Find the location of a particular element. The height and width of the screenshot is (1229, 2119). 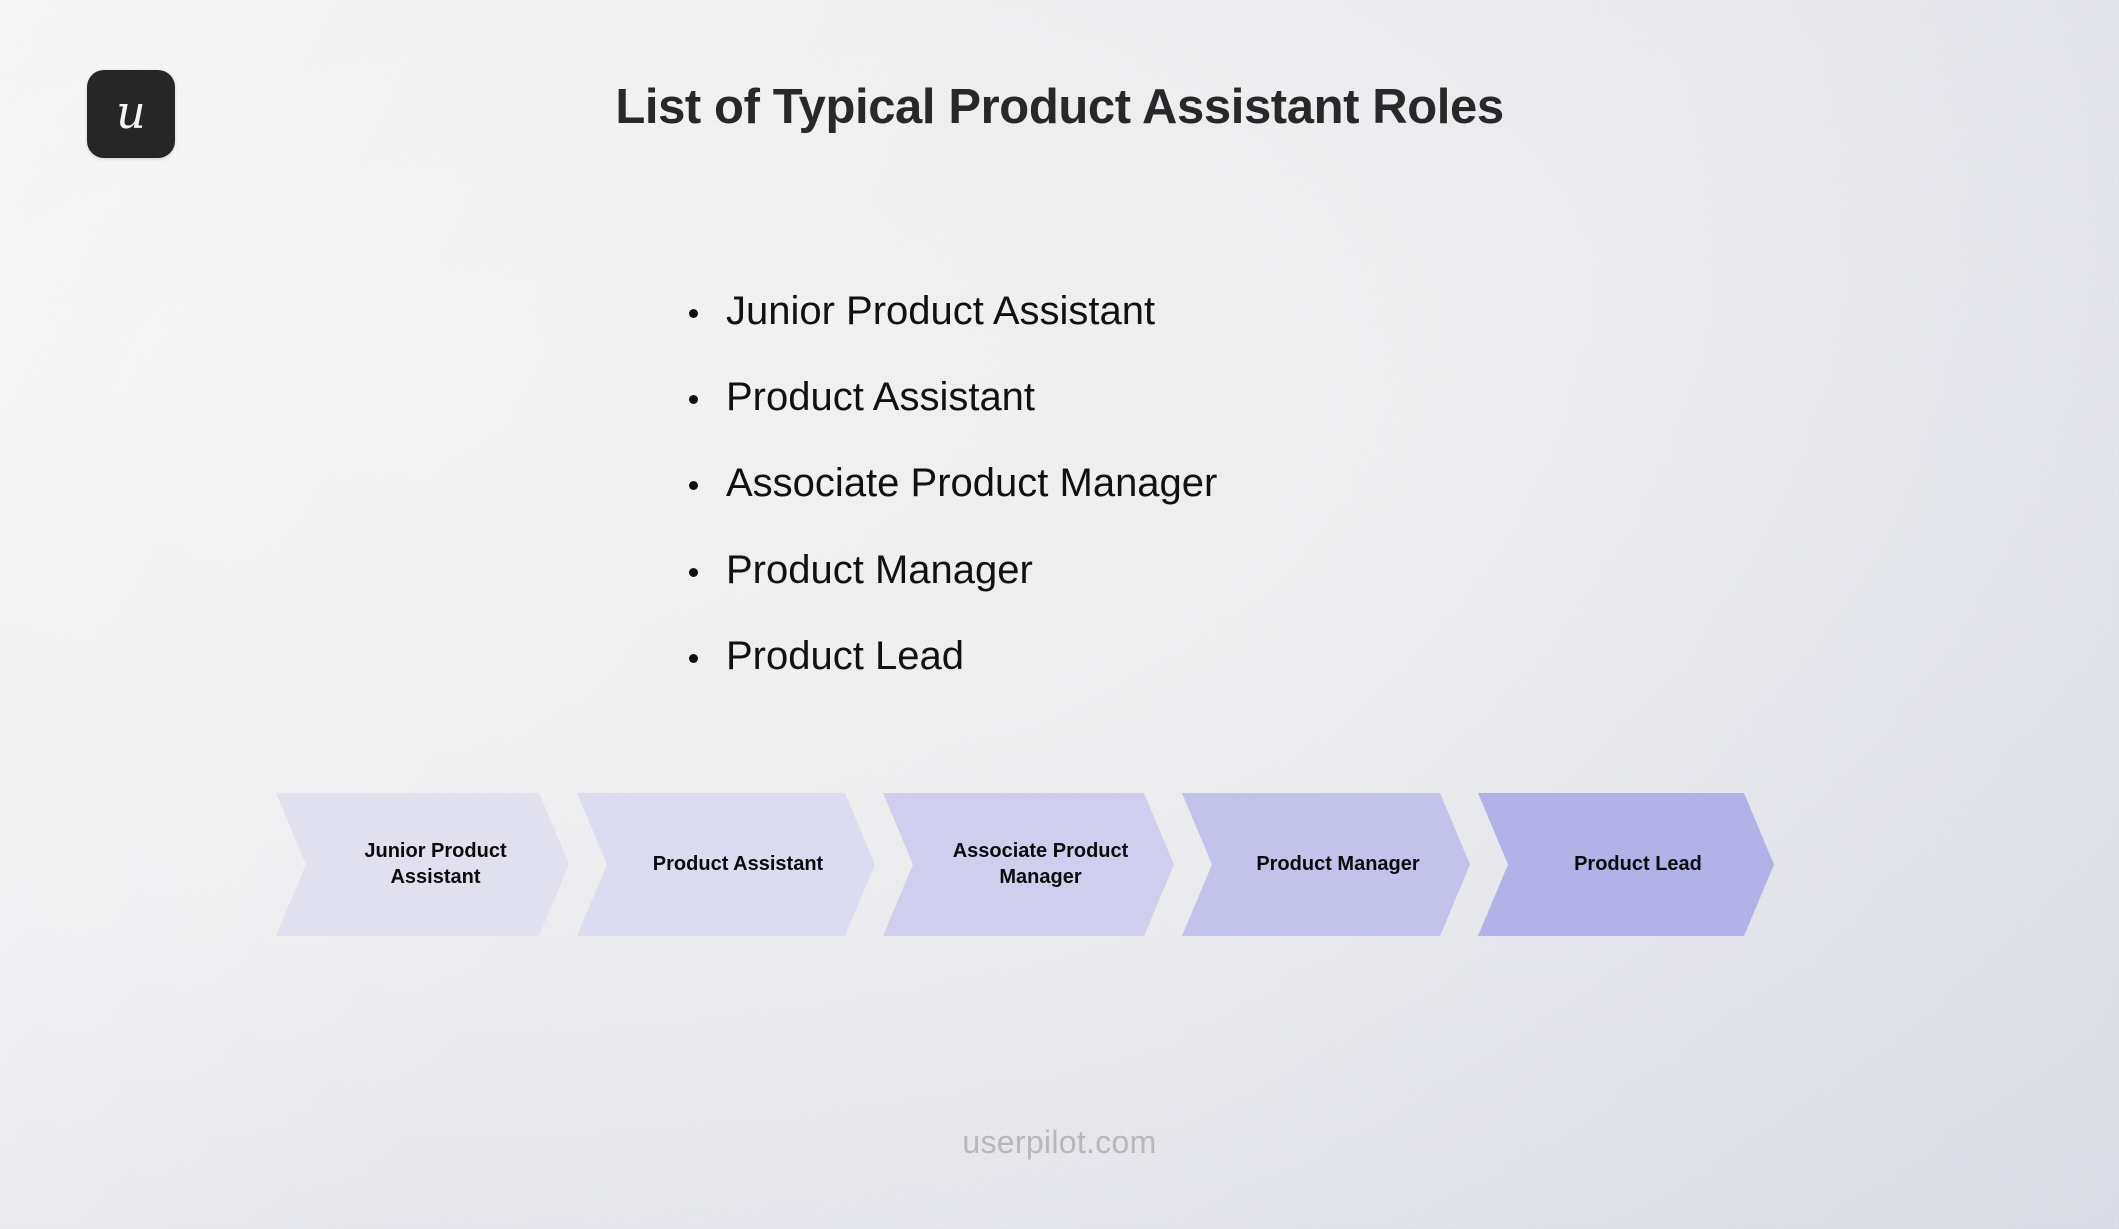

list-item: Product Lead is located at coordinates (950, 656).